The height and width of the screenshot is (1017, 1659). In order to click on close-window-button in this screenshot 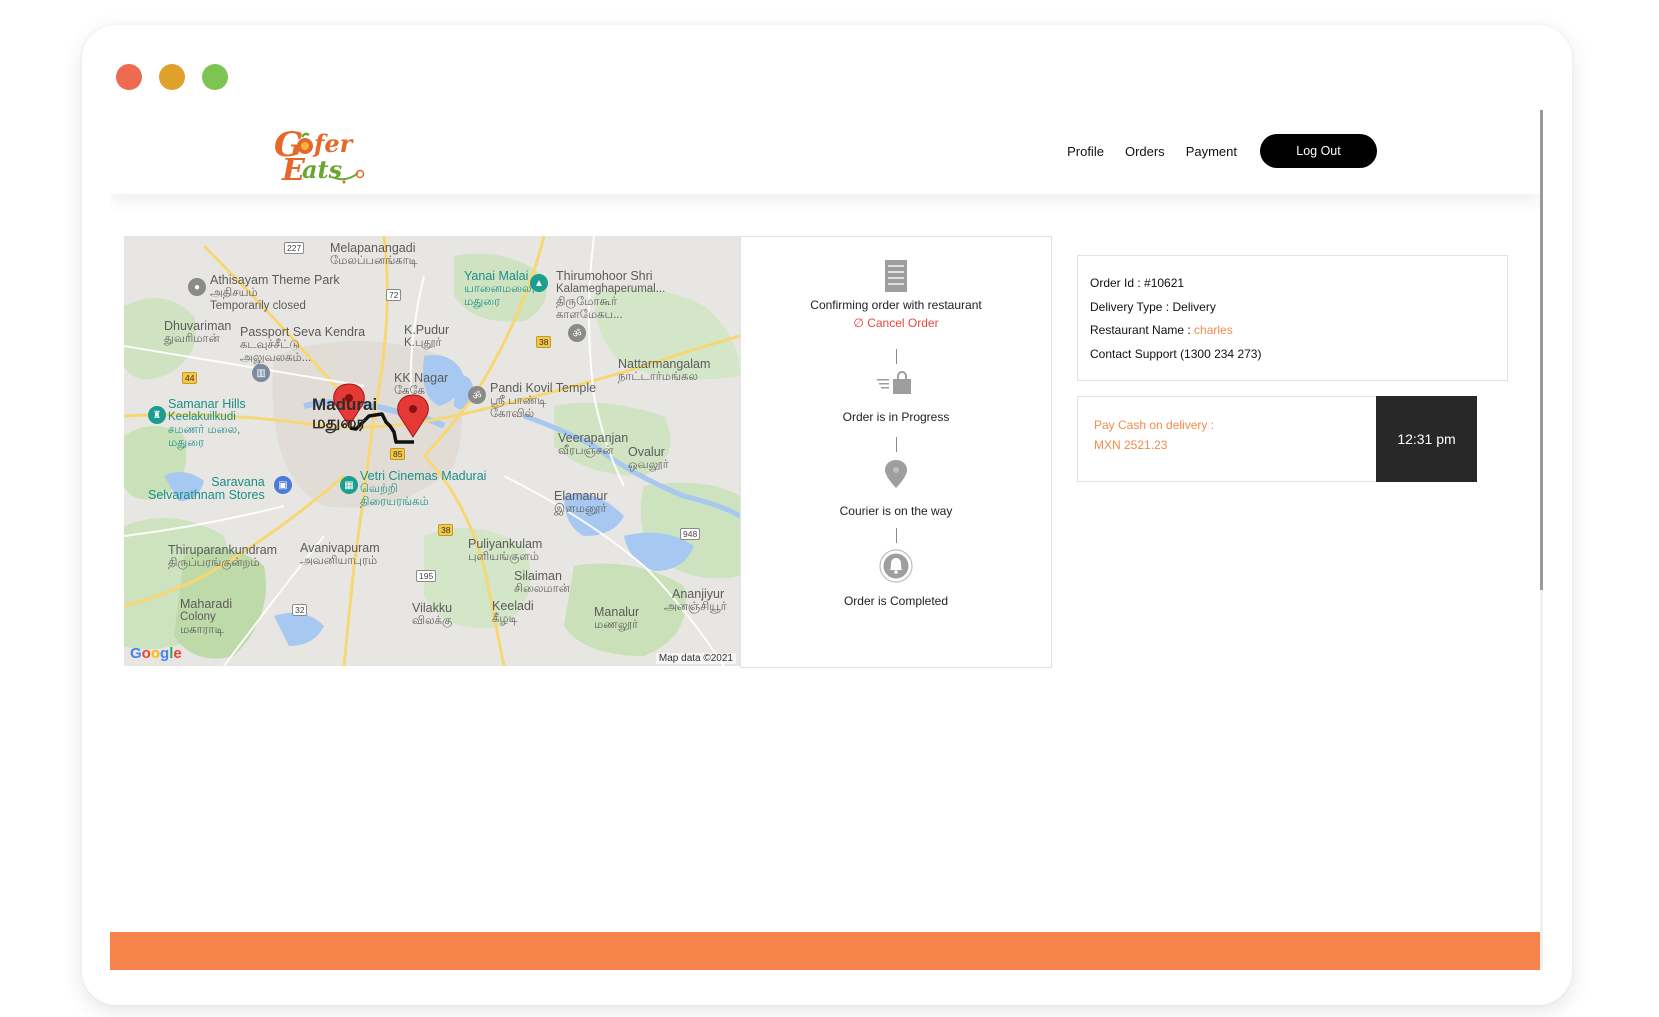, I will do `click(129, 77)`.